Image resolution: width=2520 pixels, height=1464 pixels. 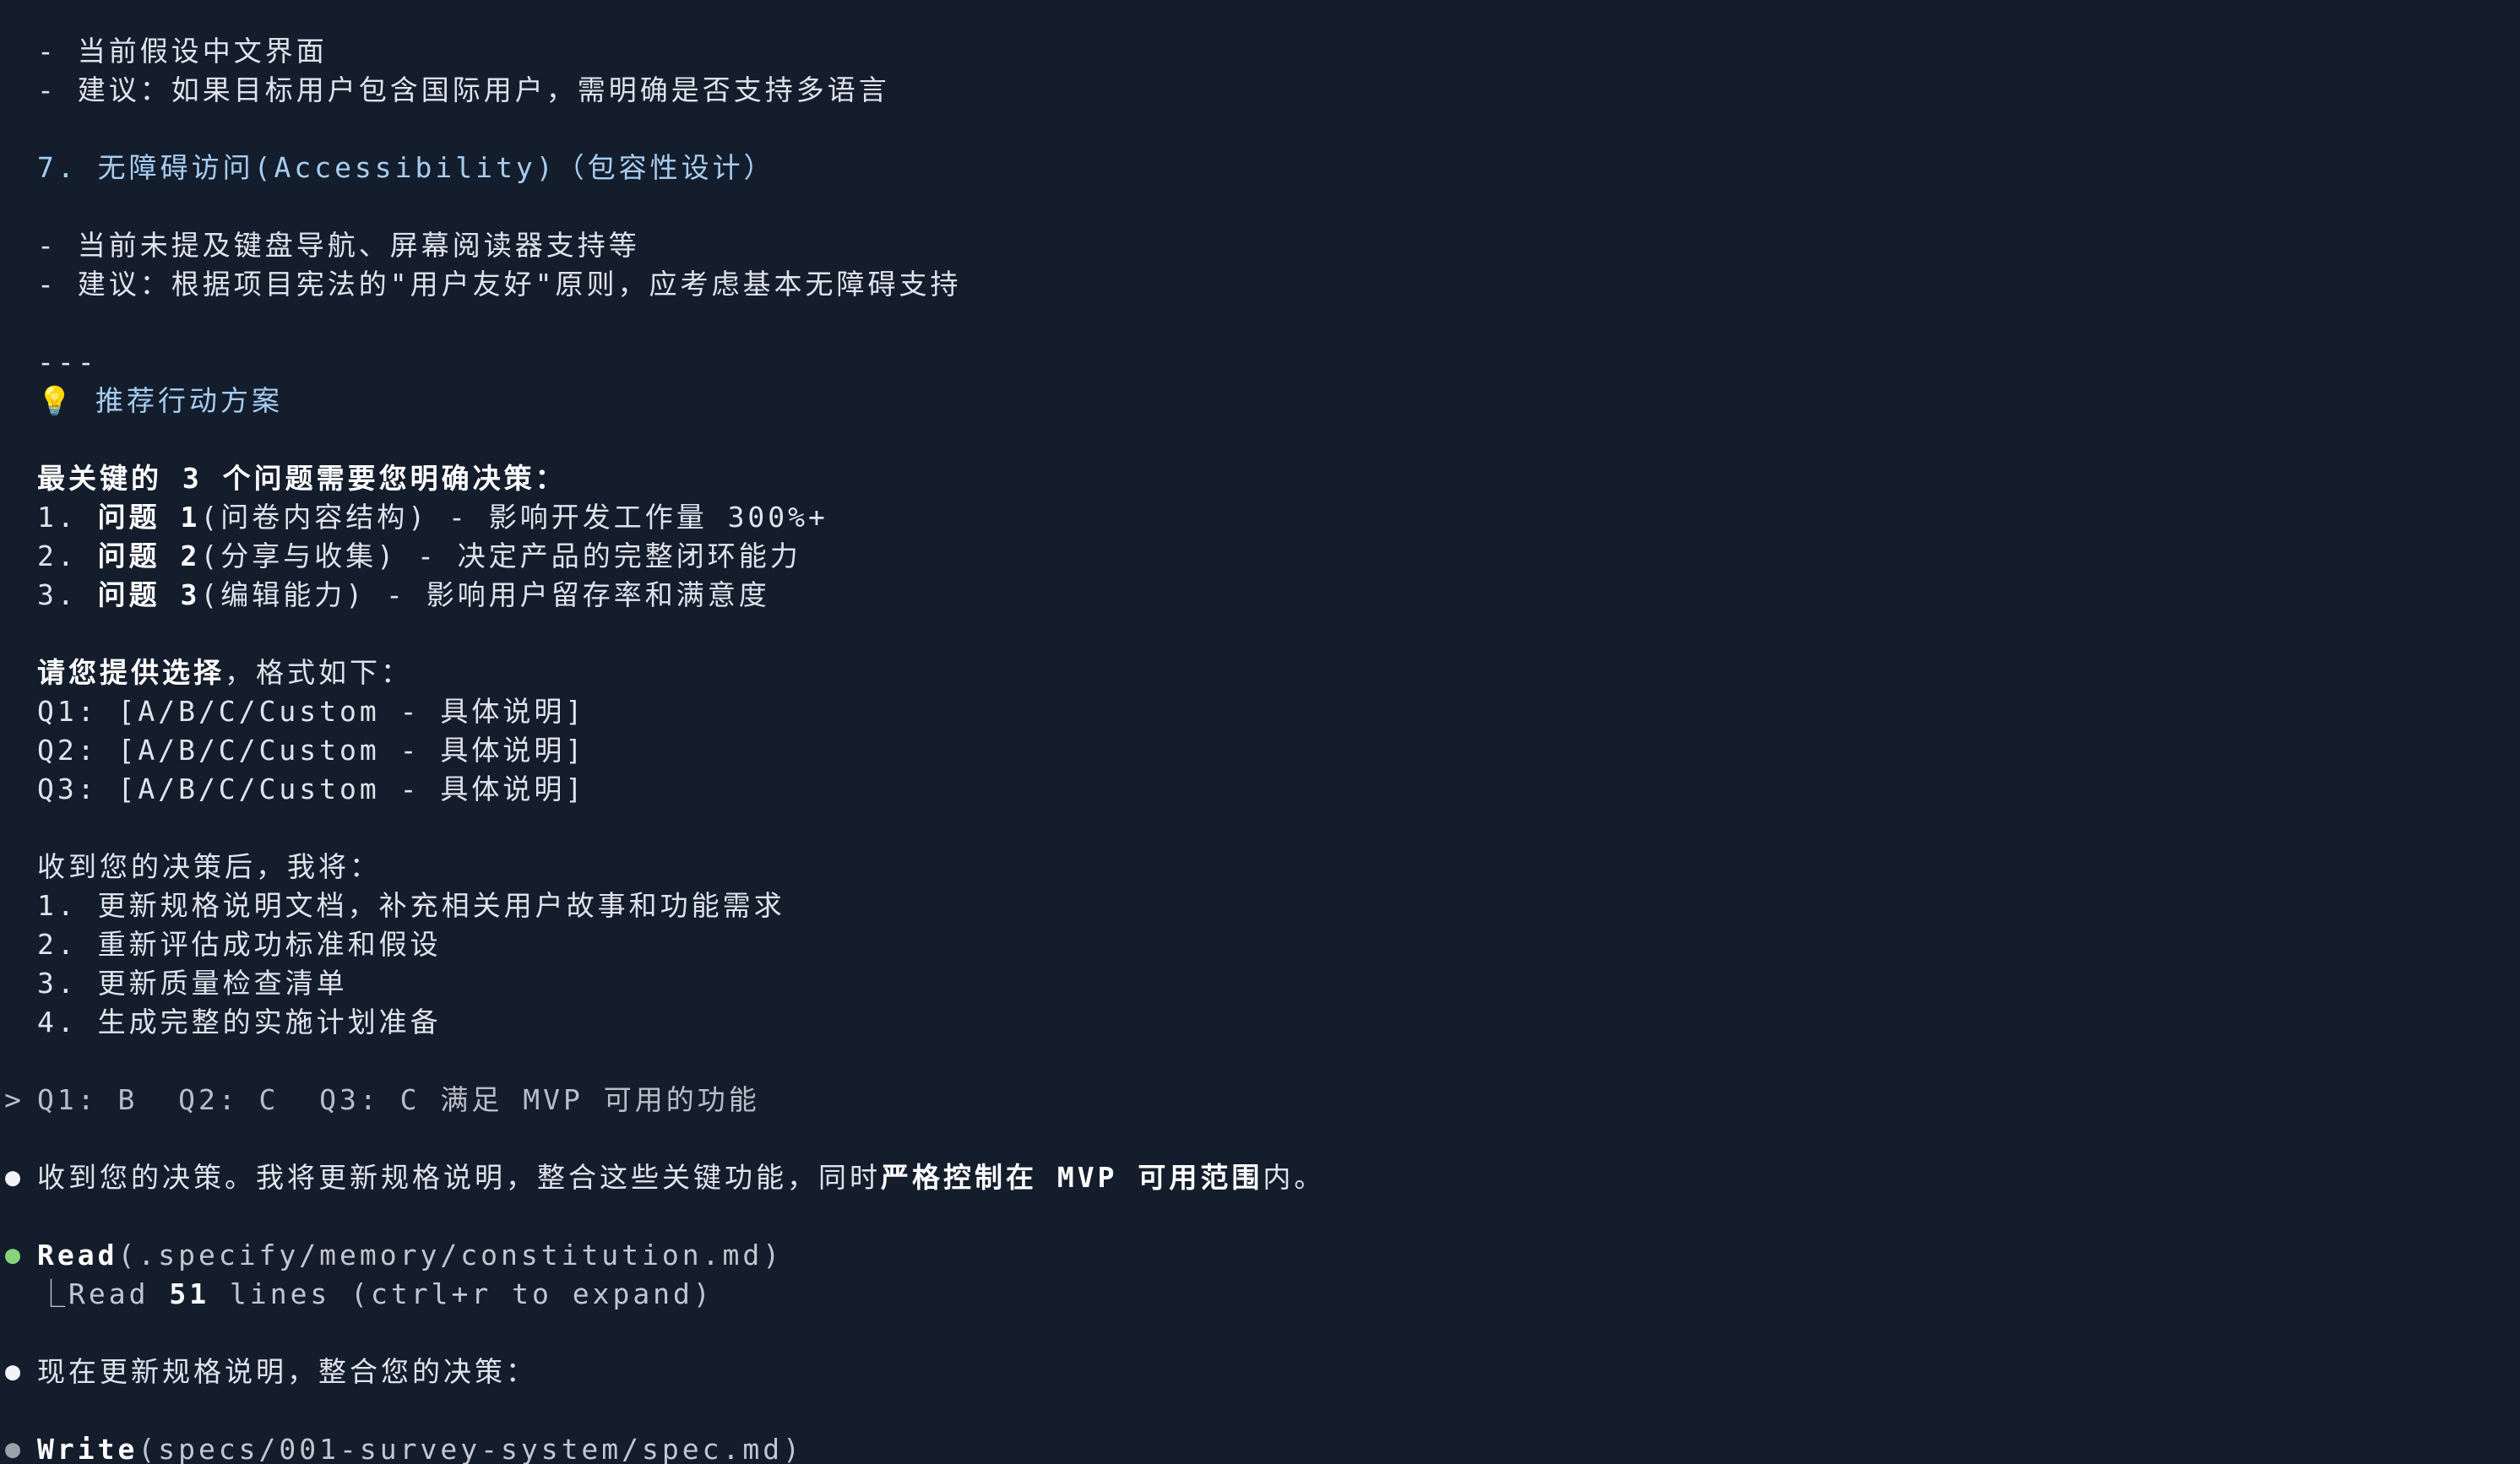 What do you see at coordinates (459, 1177) in the screenshot?
I see `message-text: 收到您的决策。我将更新规格说明，整合这些关键功能，同时` at bounding box center [459, 1177].